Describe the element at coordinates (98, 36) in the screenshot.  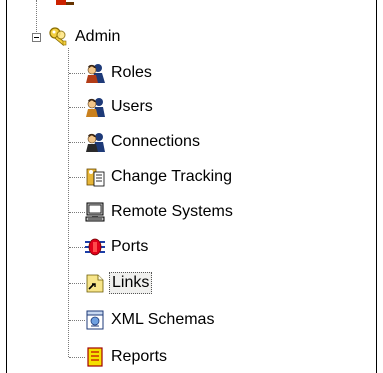
I see `tree-node-label: Admin` at that location.